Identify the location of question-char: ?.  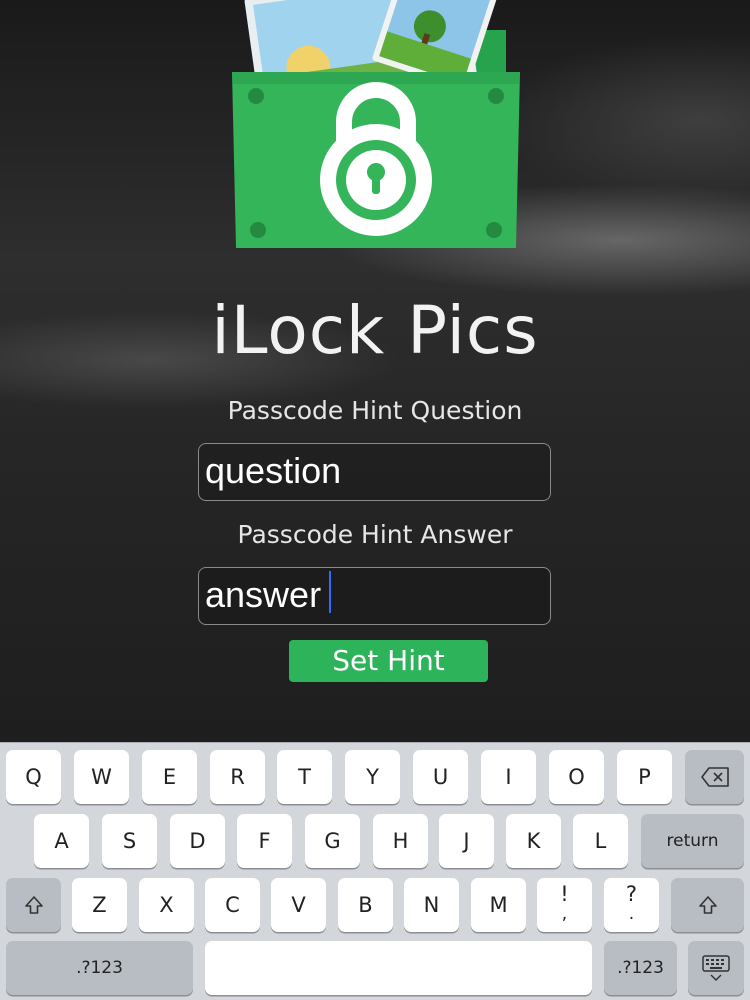
(631, 894).